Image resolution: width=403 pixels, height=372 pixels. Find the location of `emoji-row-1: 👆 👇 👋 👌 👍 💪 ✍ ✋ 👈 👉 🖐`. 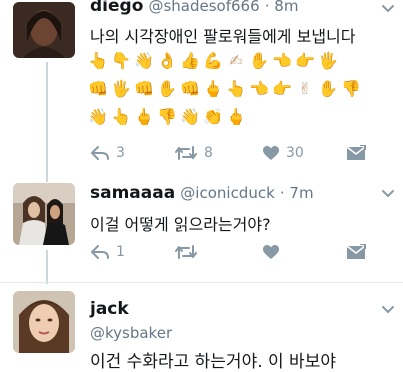

emoji-row-1: 👆 👇 👋 👌 👍 💪 ✍ ✋ 👈 👉 🖐 is located at coordinates (213, 61).